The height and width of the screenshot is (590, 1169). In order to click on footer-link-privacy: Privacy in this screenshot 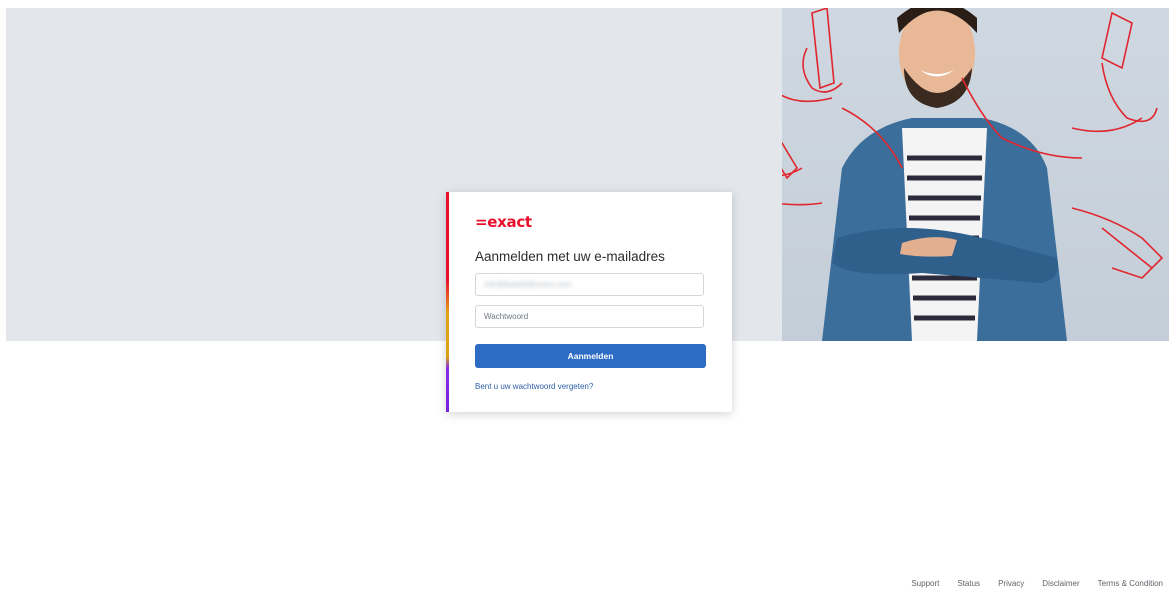, I will do `click(1011, 583)`.